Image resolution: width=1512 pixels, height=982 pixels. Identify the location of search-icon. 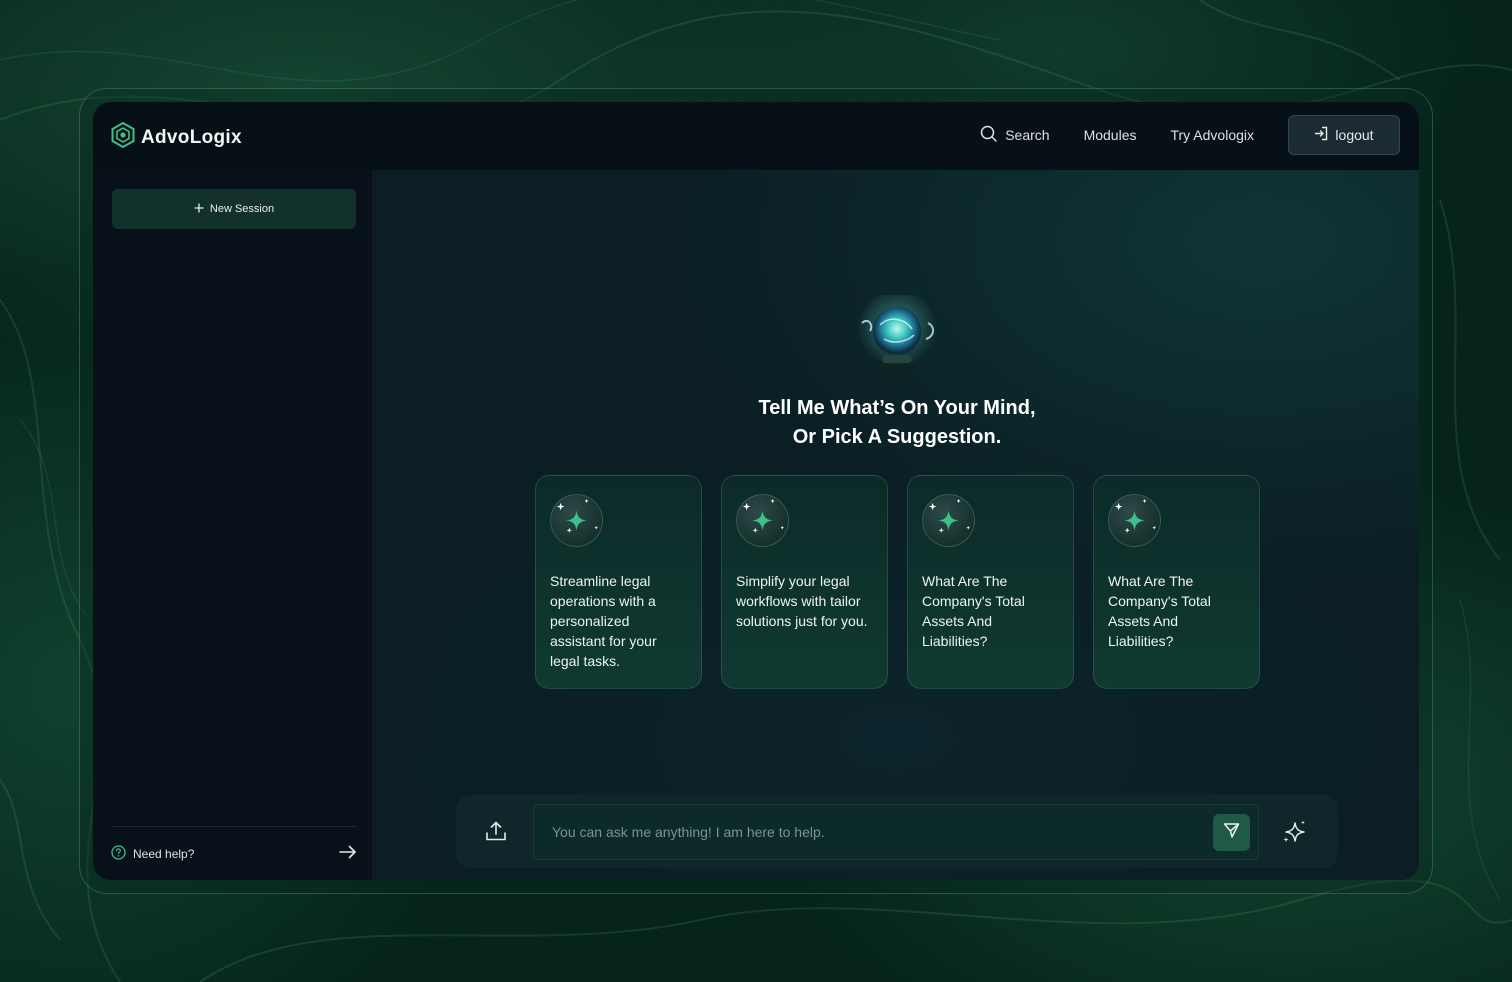
(988, 135).